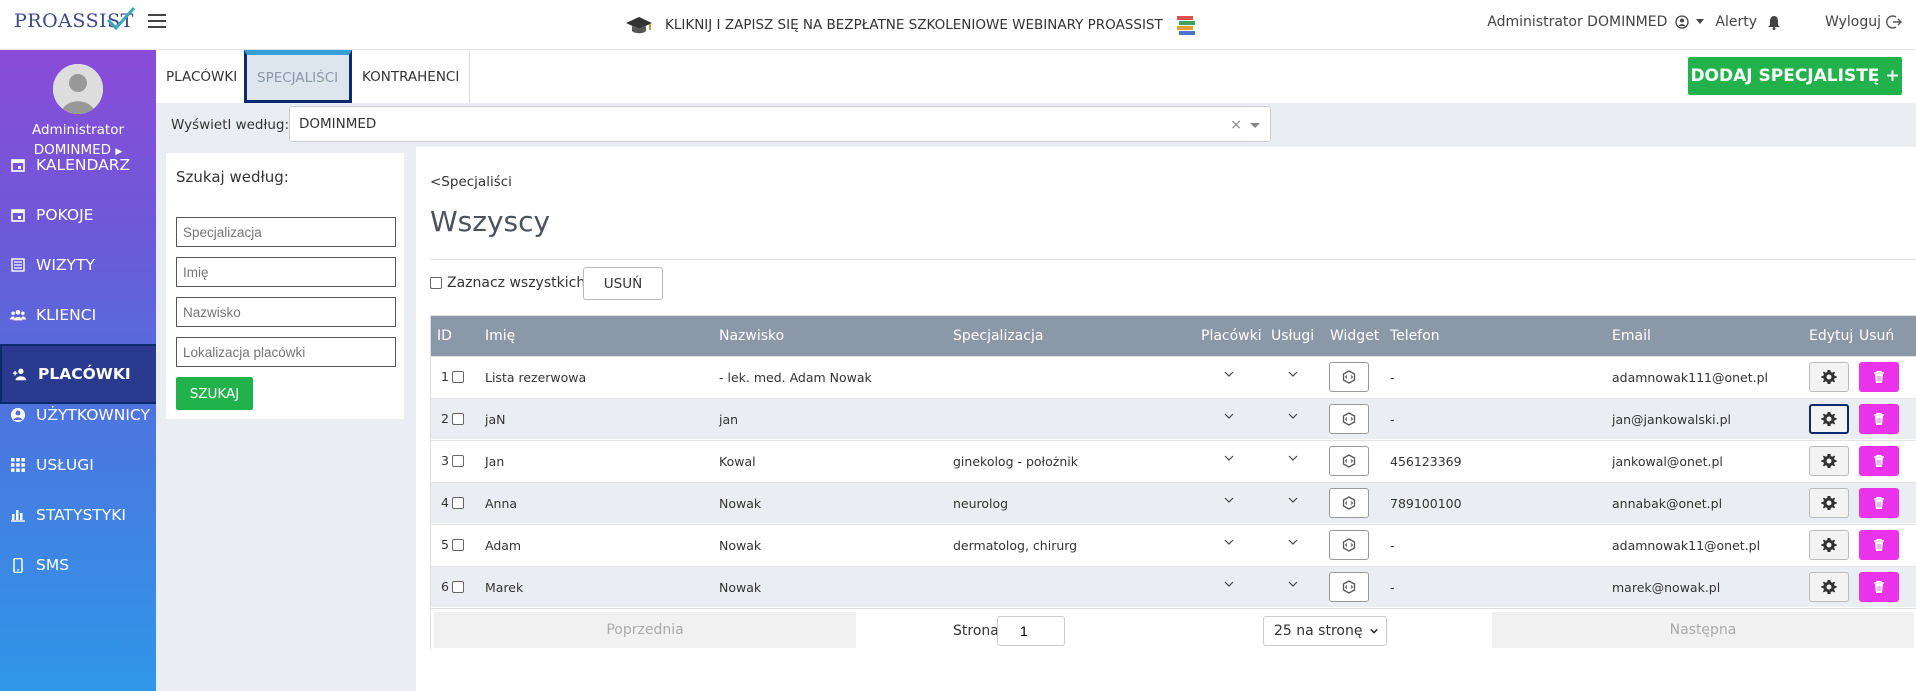  What do you see at coordinates (286, 352) in the screenshot?
I see `location-input` at bounding box center [286, 352].